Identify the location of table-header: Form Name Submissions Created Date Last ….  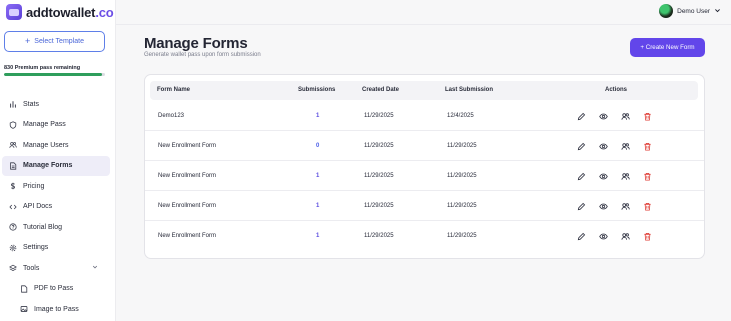
(424, 90).